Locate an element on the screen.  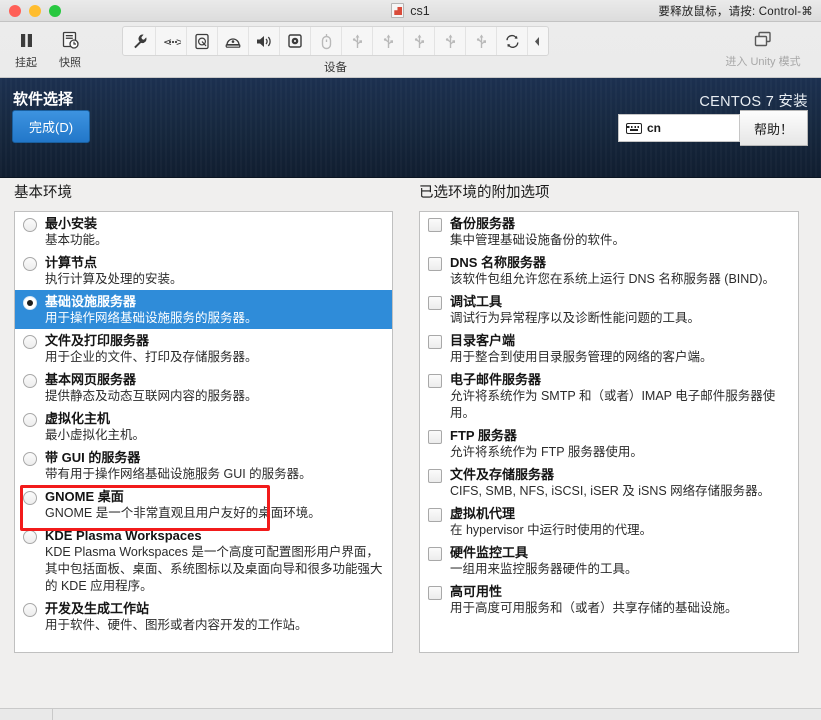
addon-option: 虚拟机代理在 hypervisor 中运行时使用的代理。 is located at coordinates (609, 521).